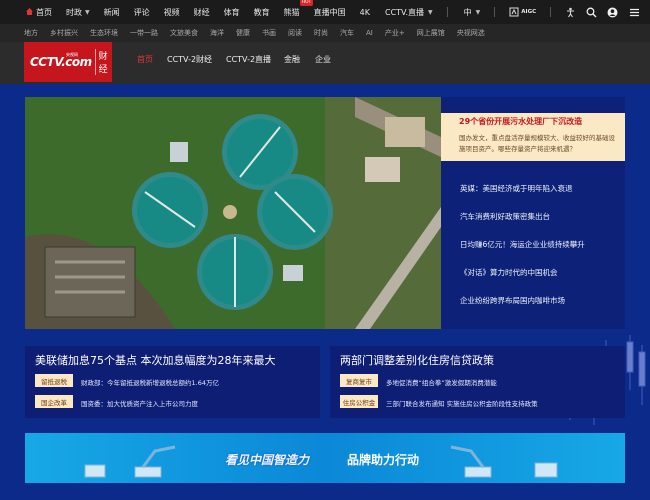 The image size is (650, 500). What do you see at coordinates (104, 33) in the screenshot?
I see `sub-nav-item: 生态环境` at bounding box center [104, 33].